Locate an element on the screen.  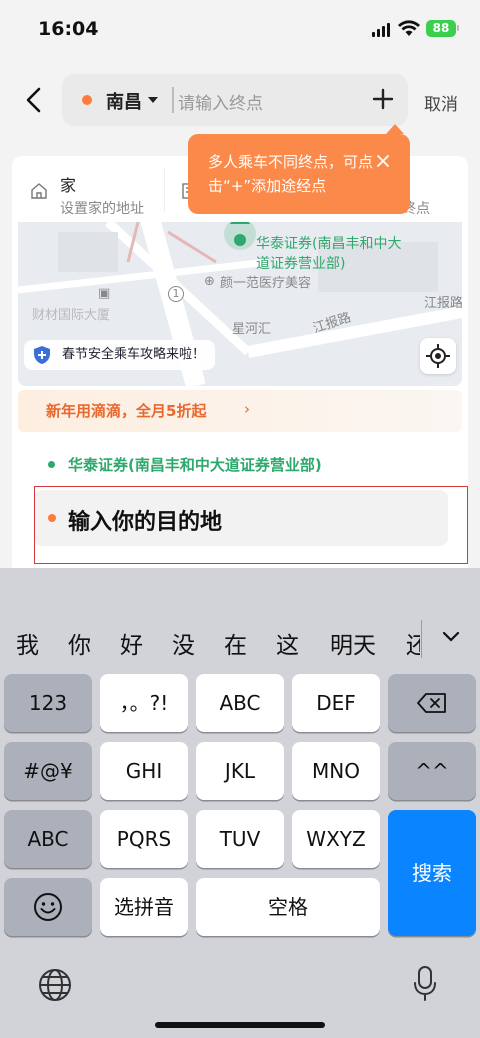
backspace-icon is located at coordinates (431, 703).